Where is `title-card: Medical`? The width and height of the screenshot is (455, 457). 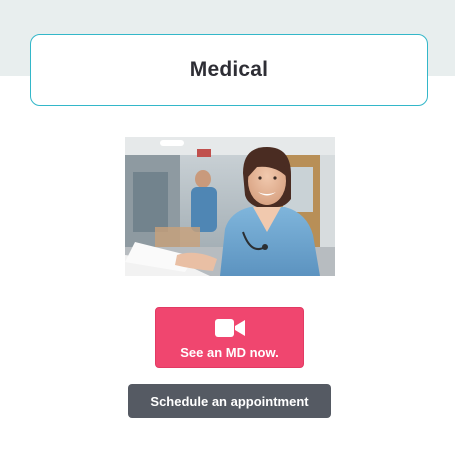
title-card: Medical is located at coordinates (229, 70).